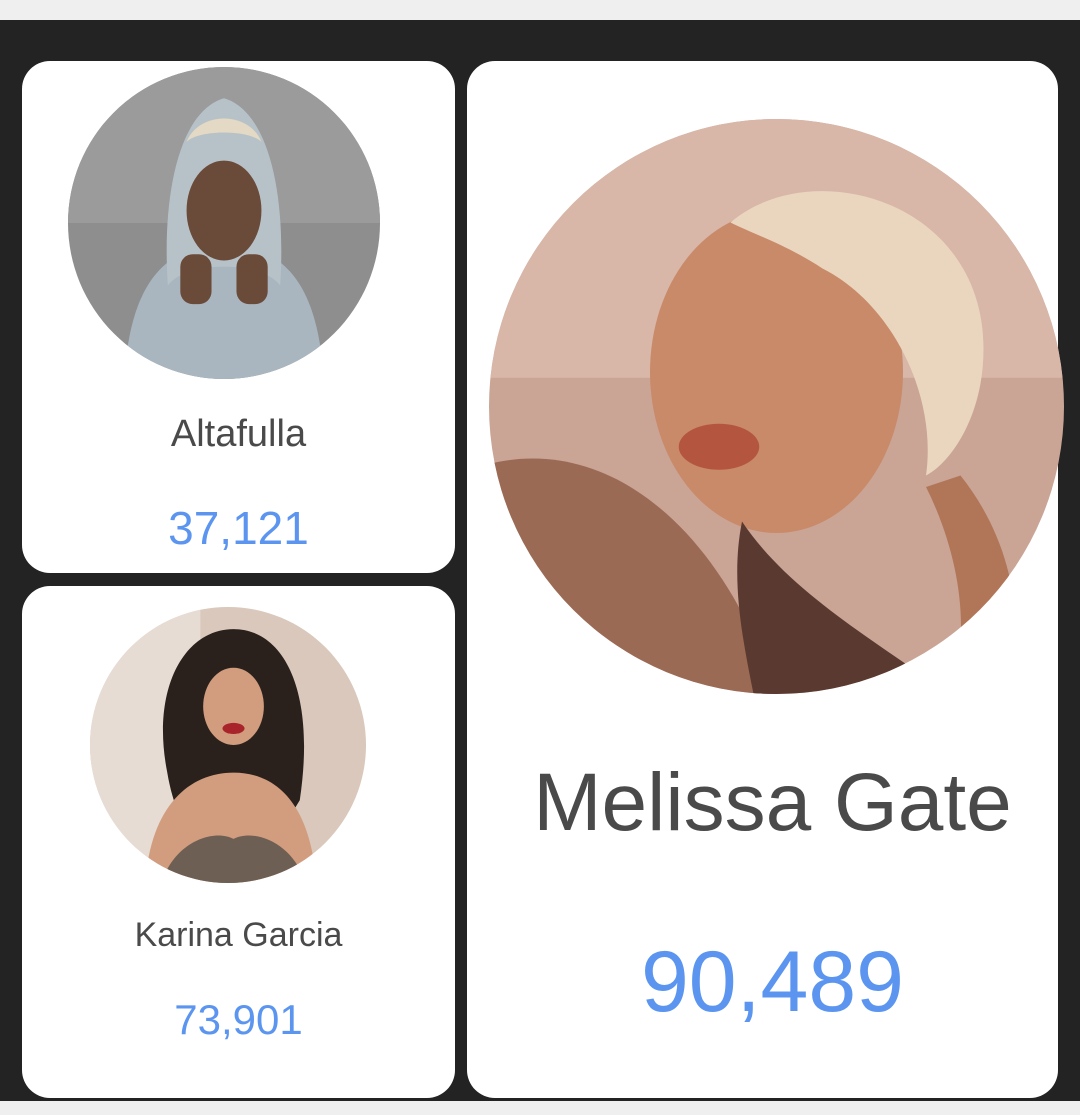 This screenshot has height=1115, width=1080. Describe the element at coordinates (772, 982) in the screenshot. I see `profile-count: 90,489` at that location.